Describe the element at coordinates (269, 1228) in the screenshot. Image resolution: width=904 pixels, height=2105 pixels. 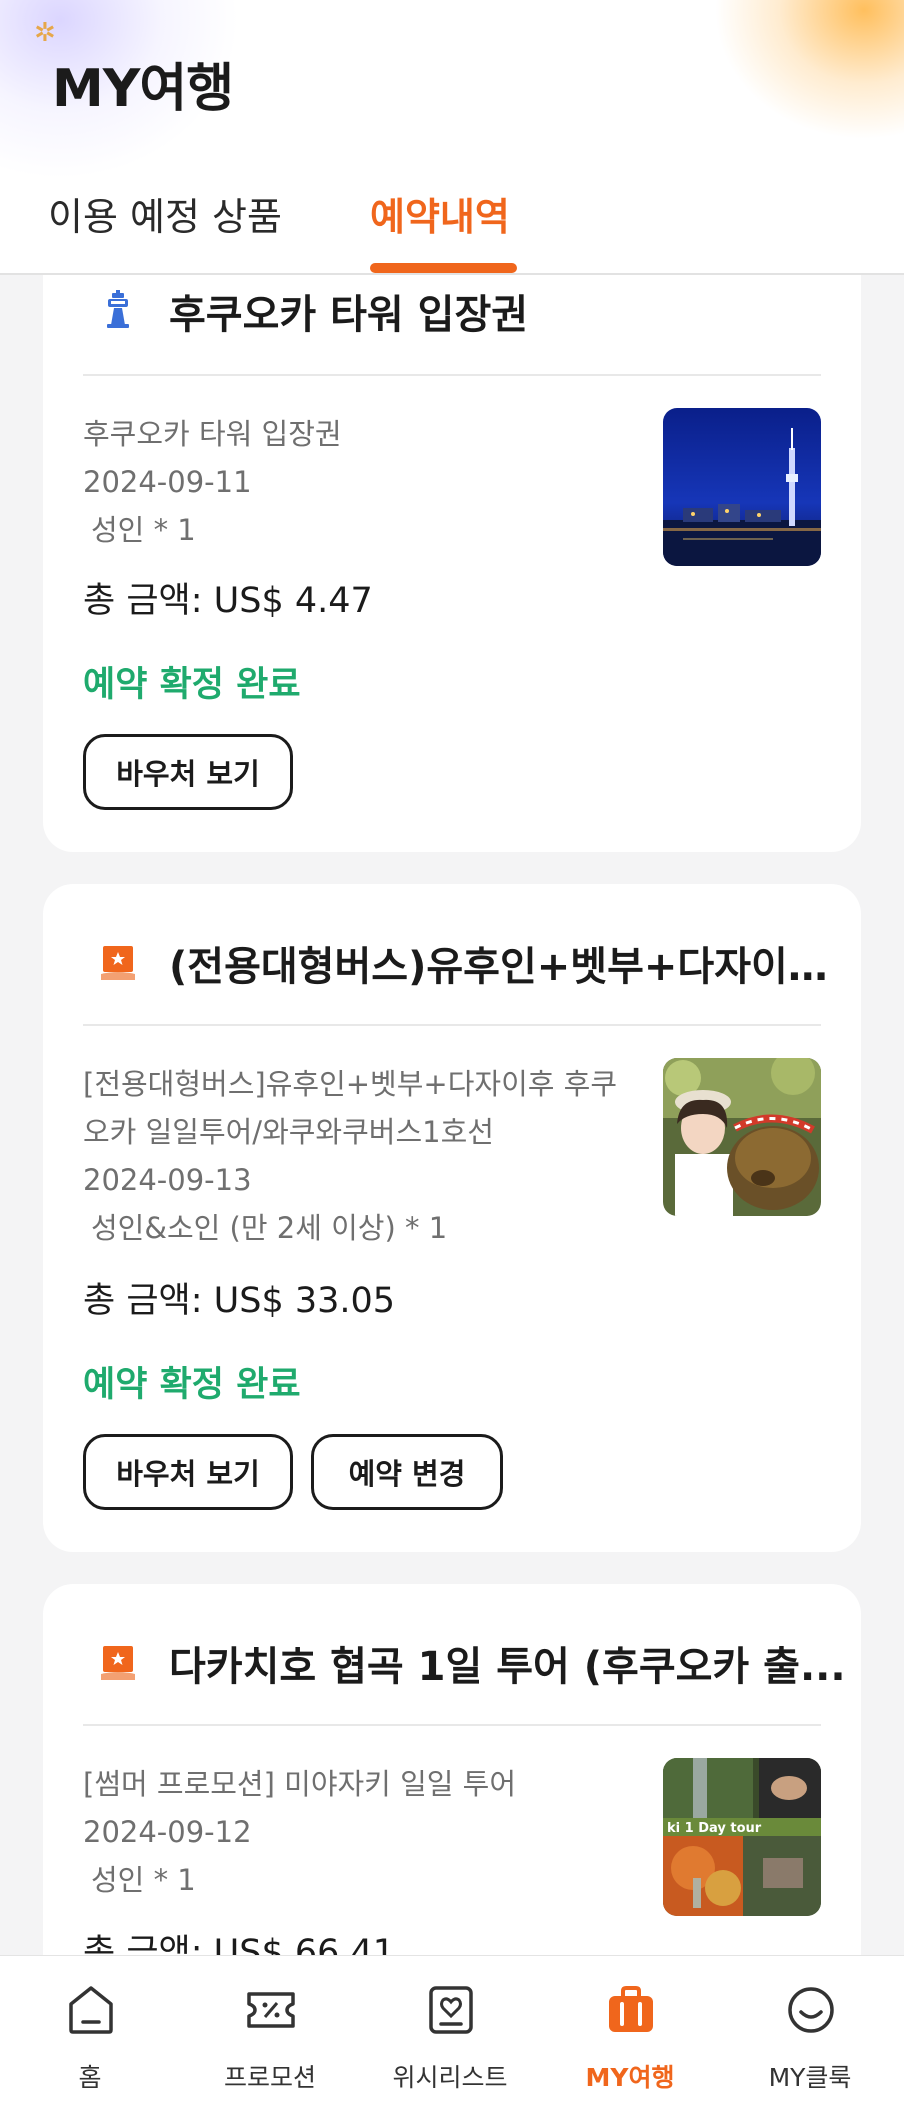
I see `booking-quantity: 성인&소인 (만 2세 이상) * 1` at that location.